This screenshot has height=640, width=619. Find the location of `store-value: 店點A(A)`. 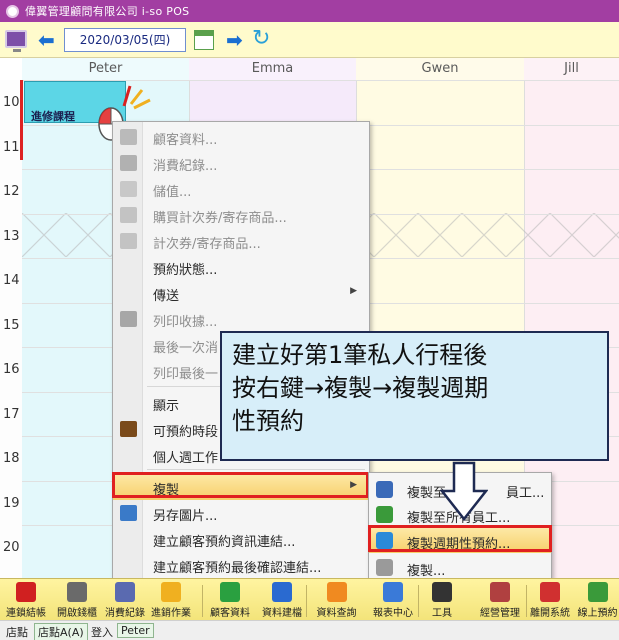

store-value: 店點A(A) is located at coordinates (61, 631).